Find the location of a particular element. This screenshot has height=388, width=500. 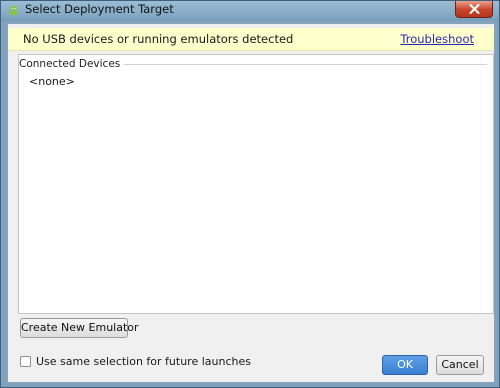

create-new-emulator-button: Create New Emulator is located at coordinates (79, 328).